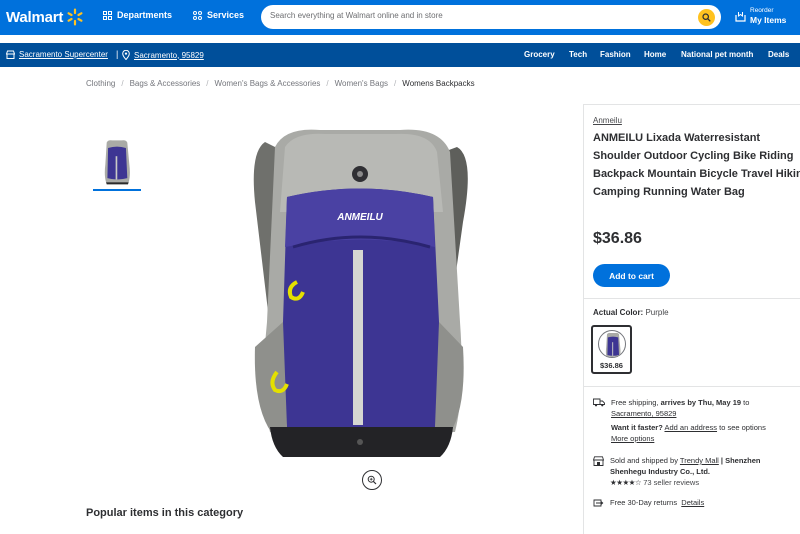 This screenshot has height=534, width=800. I want to click on breadcrumb-item: Women's Bags, so click(361, 83).